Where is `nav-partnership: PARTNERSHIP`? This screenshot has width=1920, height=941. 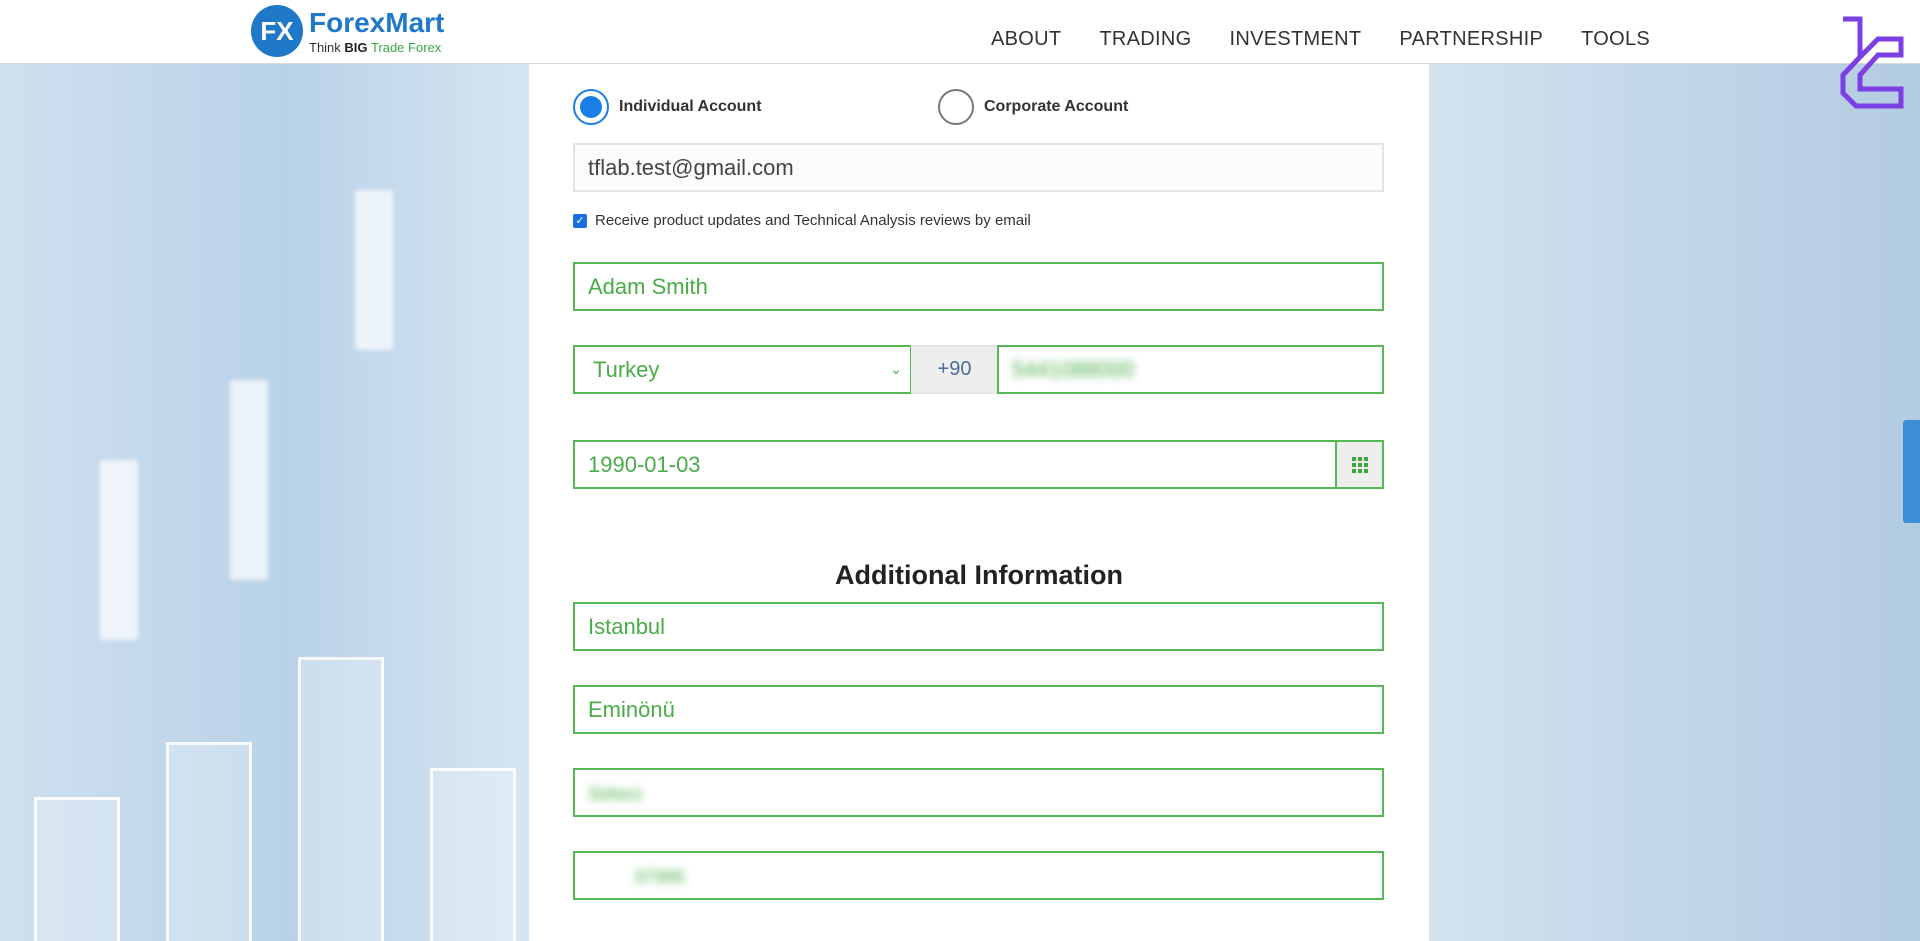 nav-partnership: PARTNERSHIP is located at coordinates (1471, 39).